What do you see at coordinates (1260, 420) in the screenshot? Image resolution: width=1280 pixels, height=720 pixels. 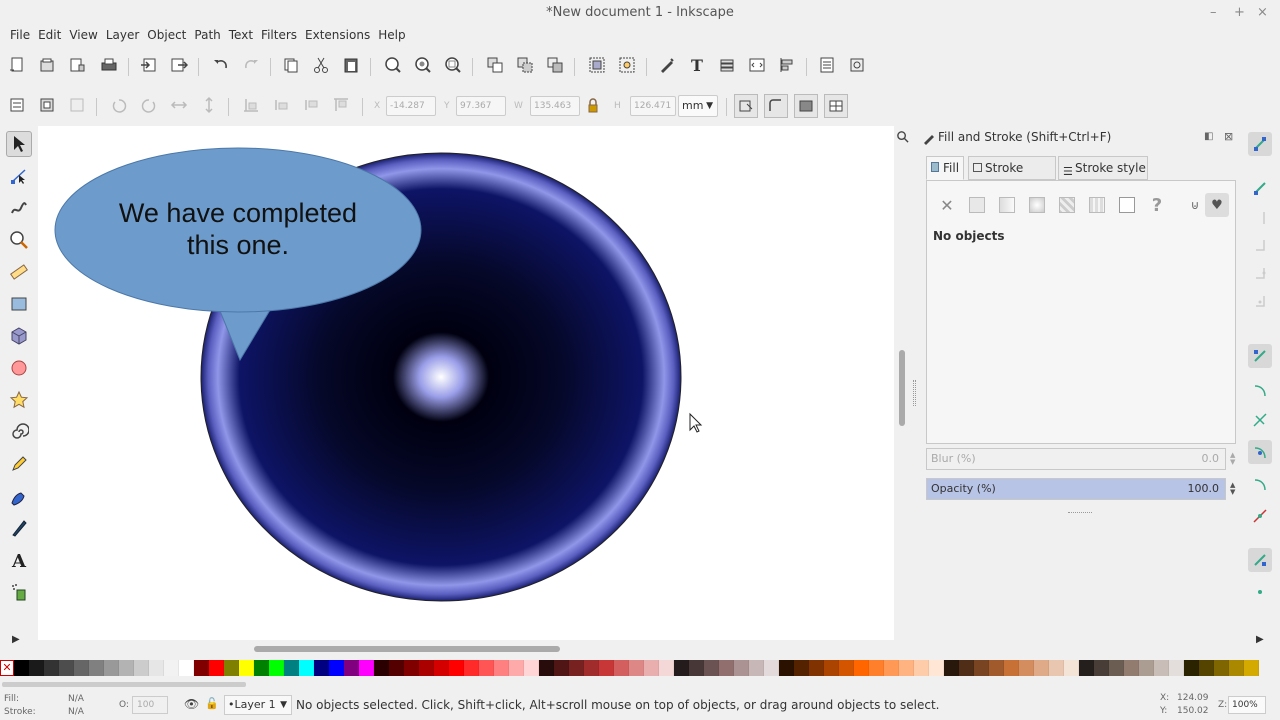 I see `snap-intersection-icon` at bounding box center [1260, 420].